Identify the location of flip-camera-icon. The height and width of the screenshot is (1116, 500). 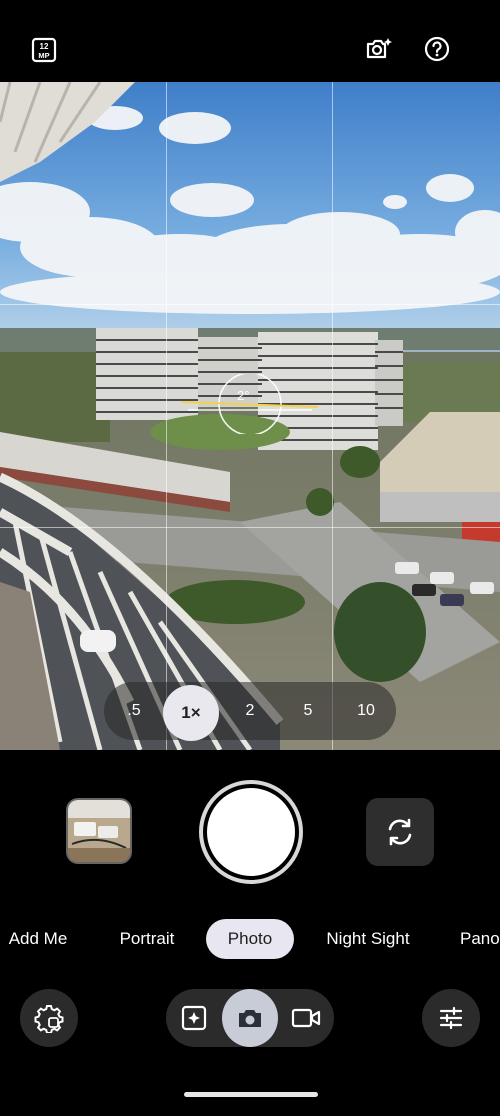
(400, 832).